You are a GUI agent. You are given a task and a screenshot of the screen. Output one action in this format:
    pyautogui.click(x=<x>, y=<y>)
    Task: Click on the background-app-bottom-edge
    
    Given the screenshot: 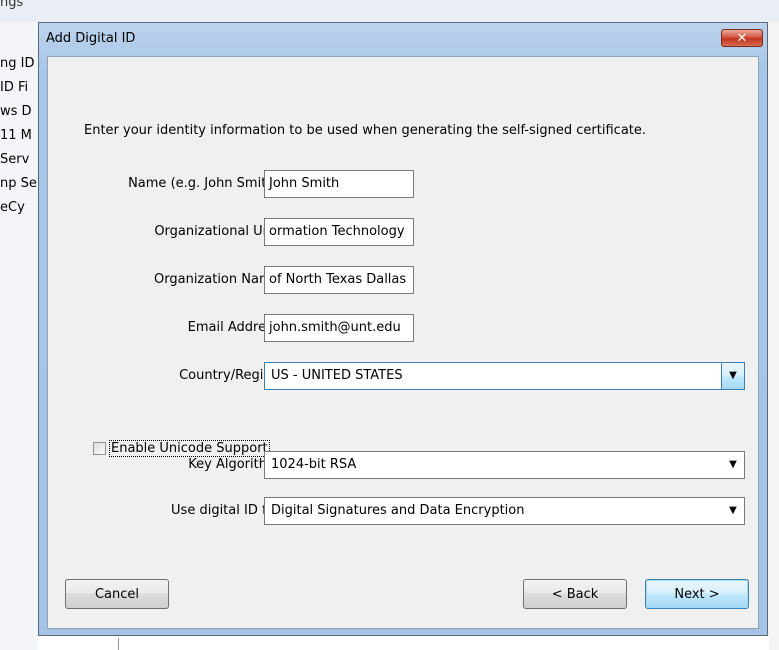 What is the action you would take?
    pyautogui.click(x=443, y=644)
    